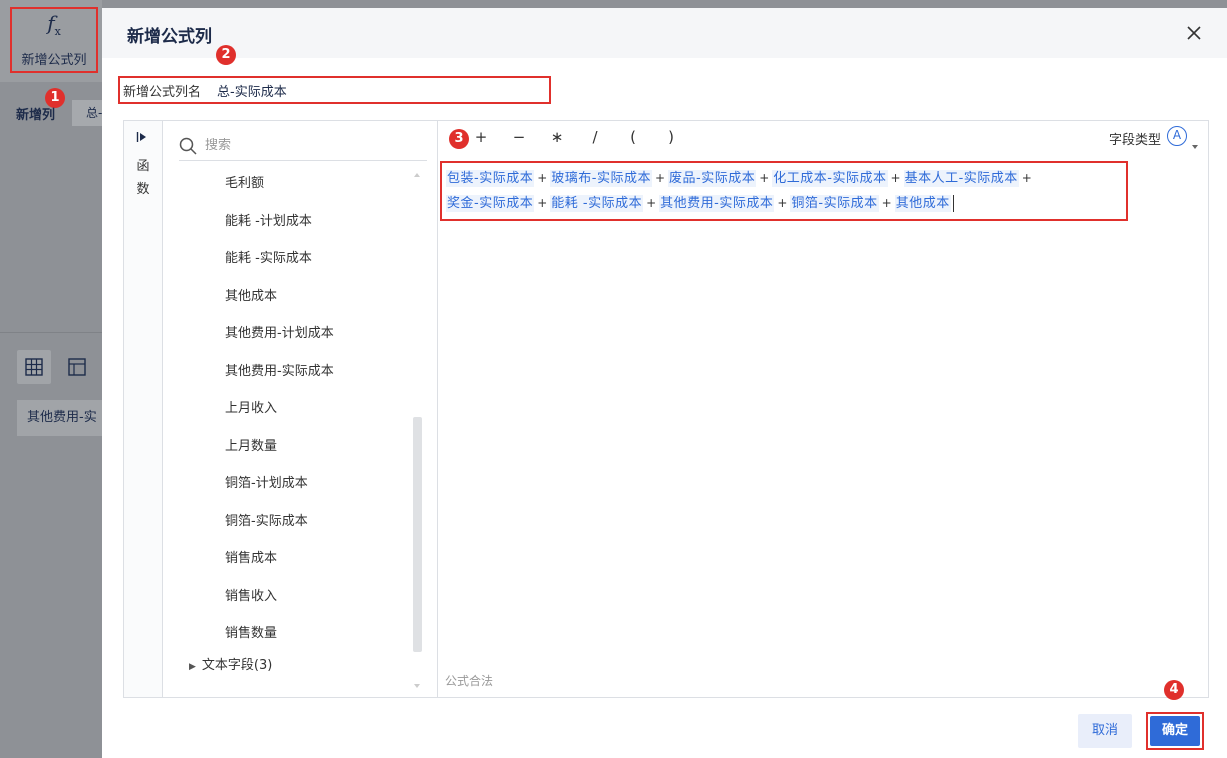 This screenshot has height=758, width=1227. Describe the element at coordinates (287, 297) in the screenshot. I see `field-item: 其他成本` at that location.